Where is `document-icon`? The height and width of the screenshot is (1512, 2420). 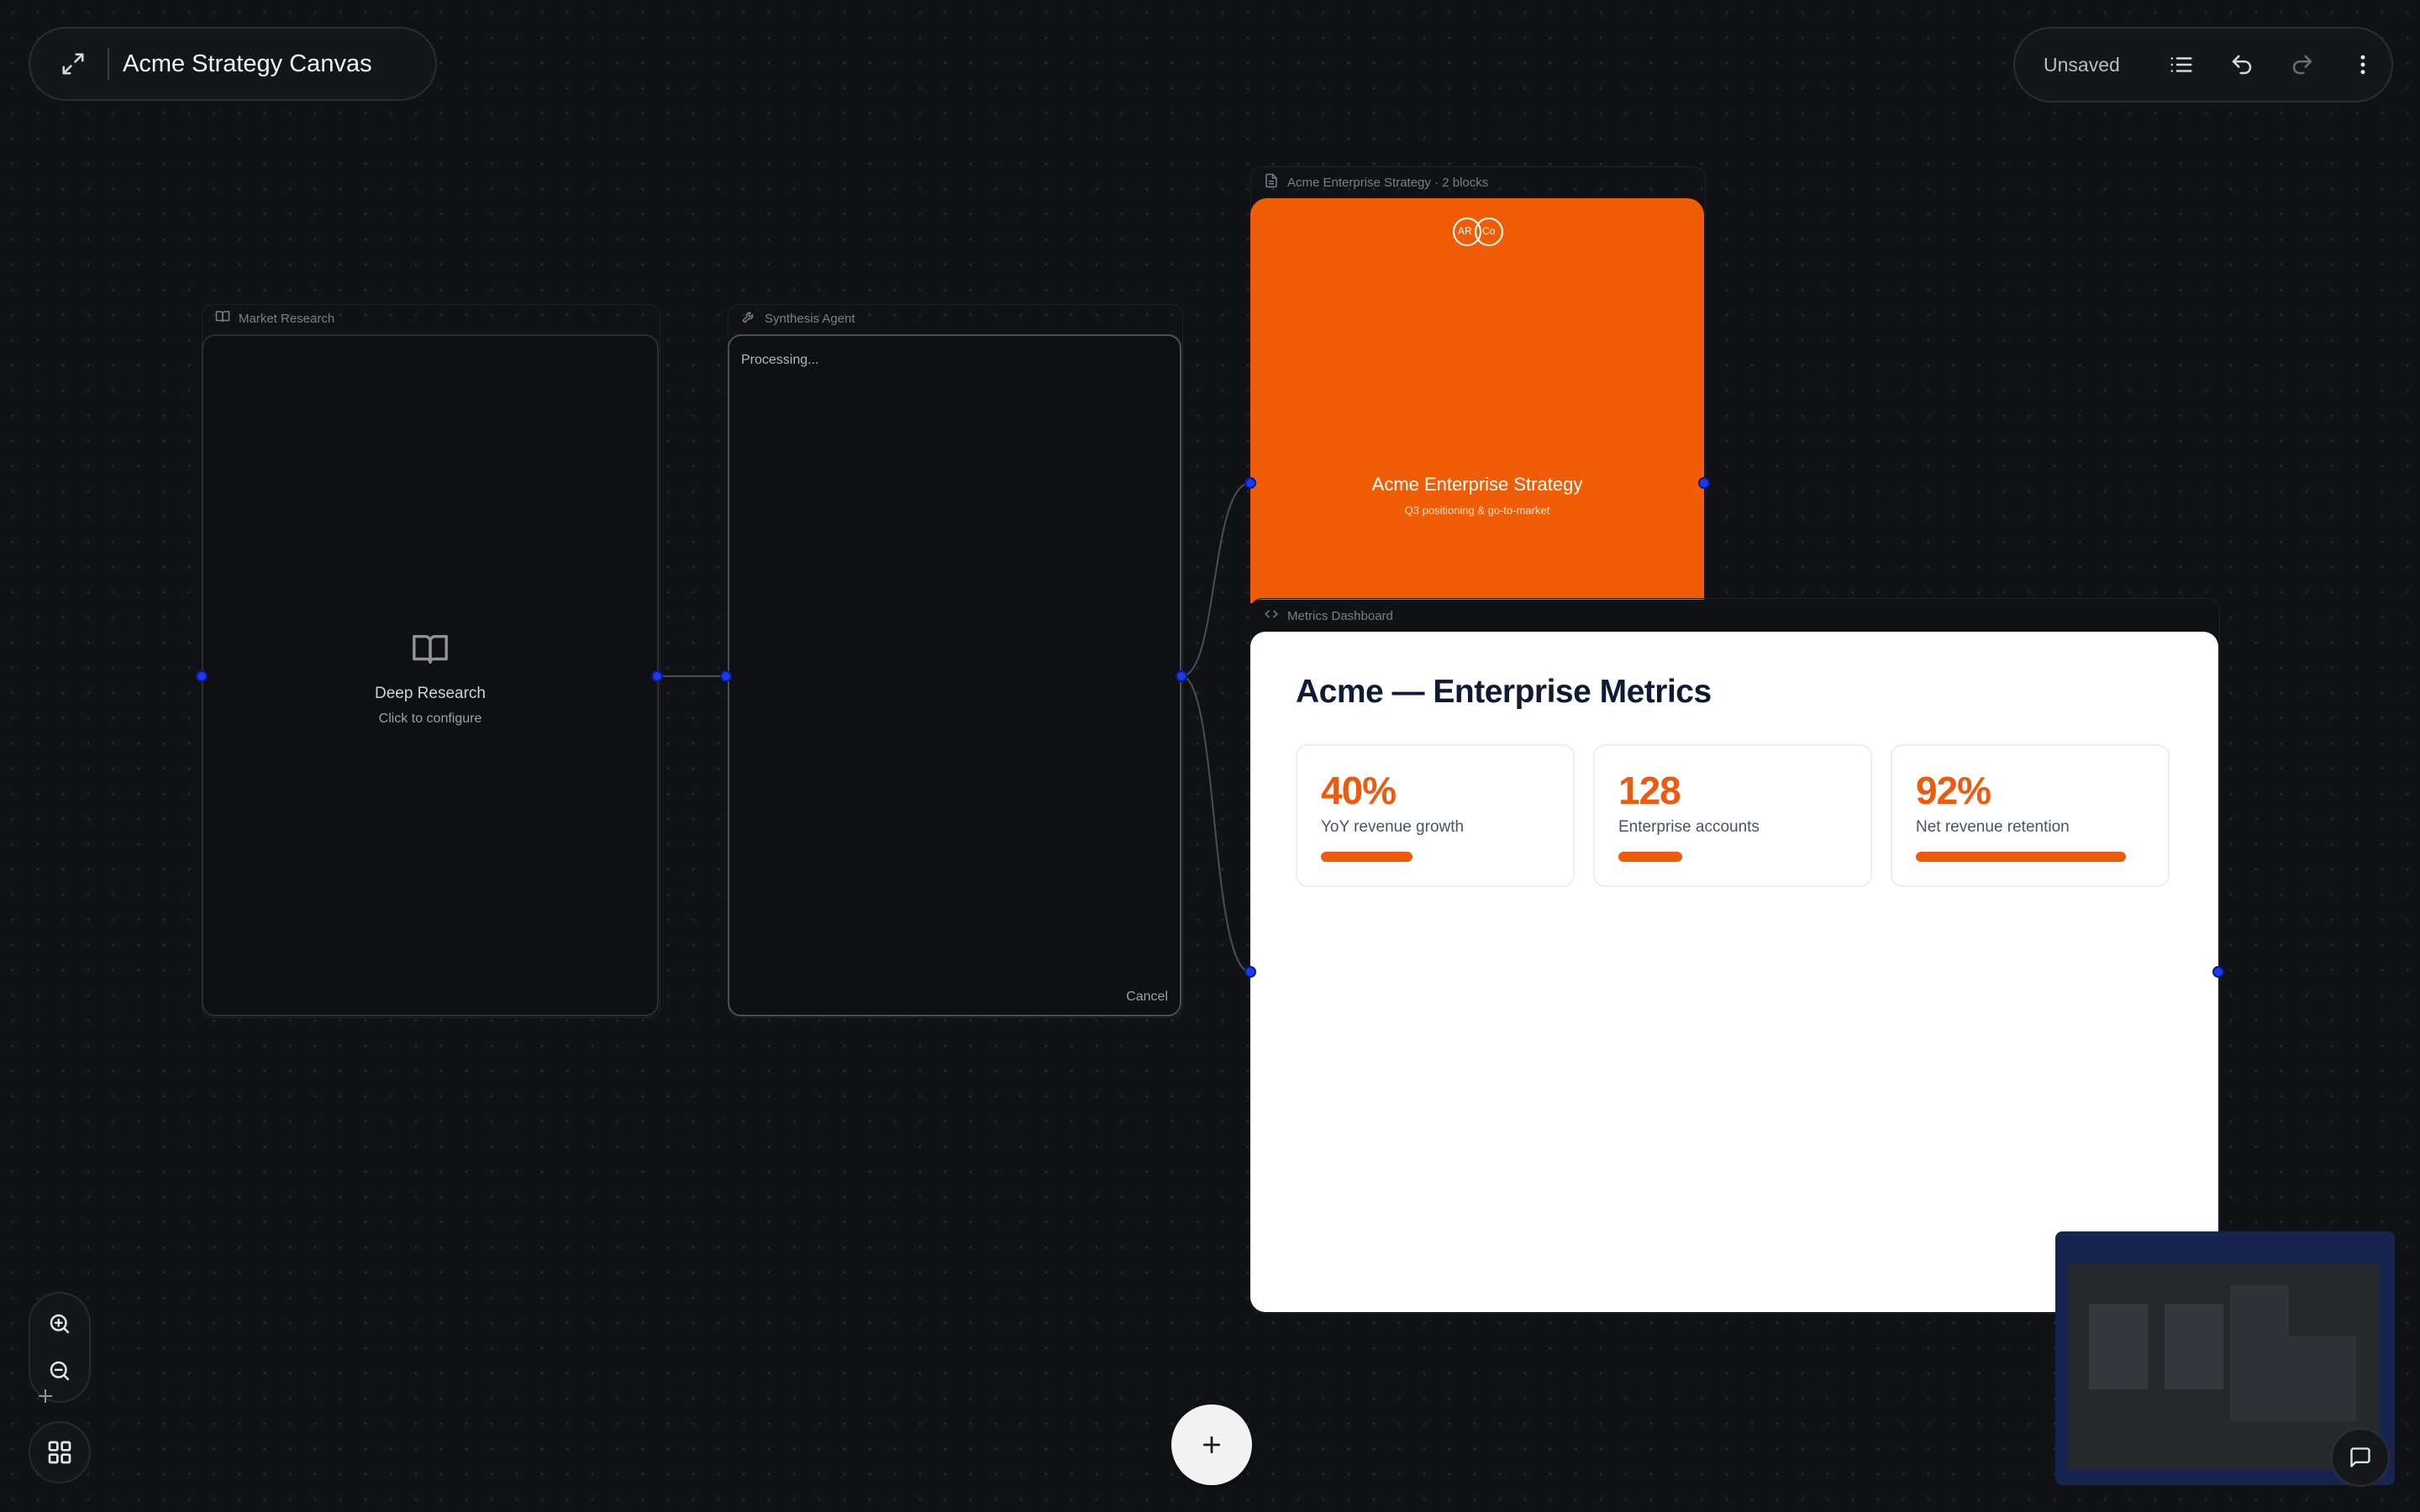
document-icon is located at coordinates (1271, 182).